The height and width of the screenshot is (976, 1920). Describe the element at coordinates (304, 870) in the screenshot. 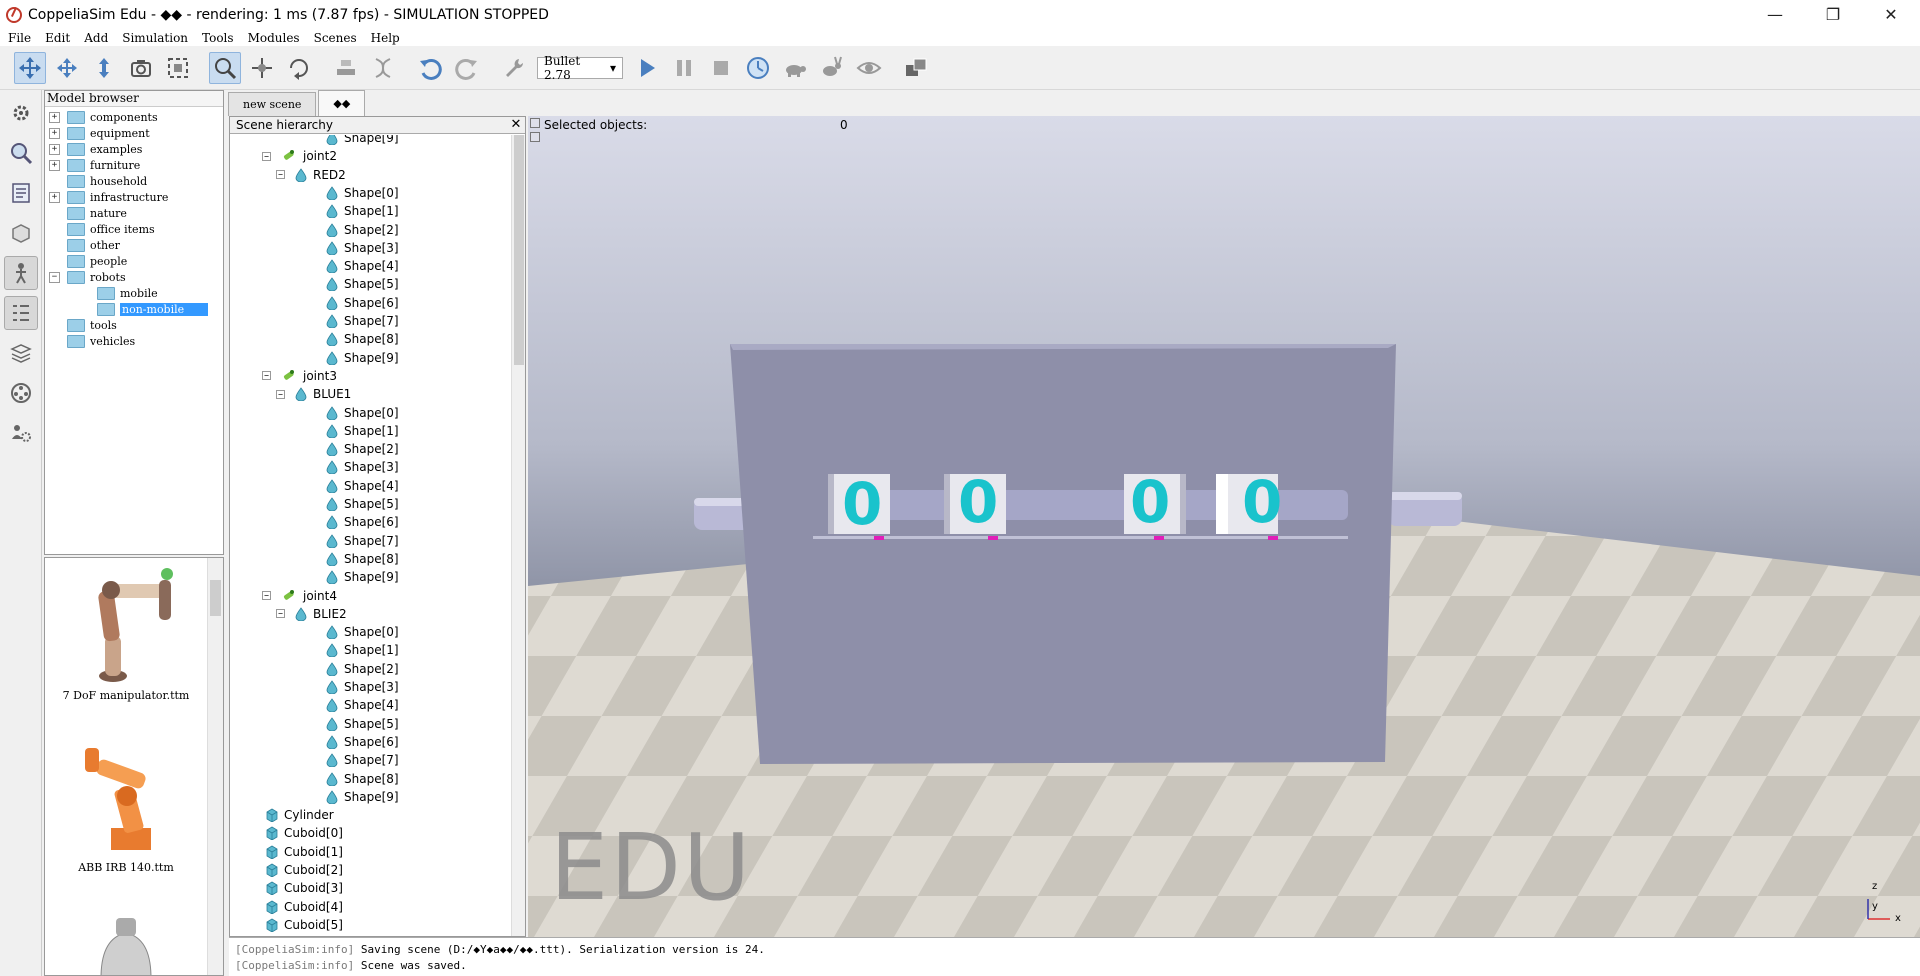

I see `hierarchy-object: Cuboid[2]` at that location.